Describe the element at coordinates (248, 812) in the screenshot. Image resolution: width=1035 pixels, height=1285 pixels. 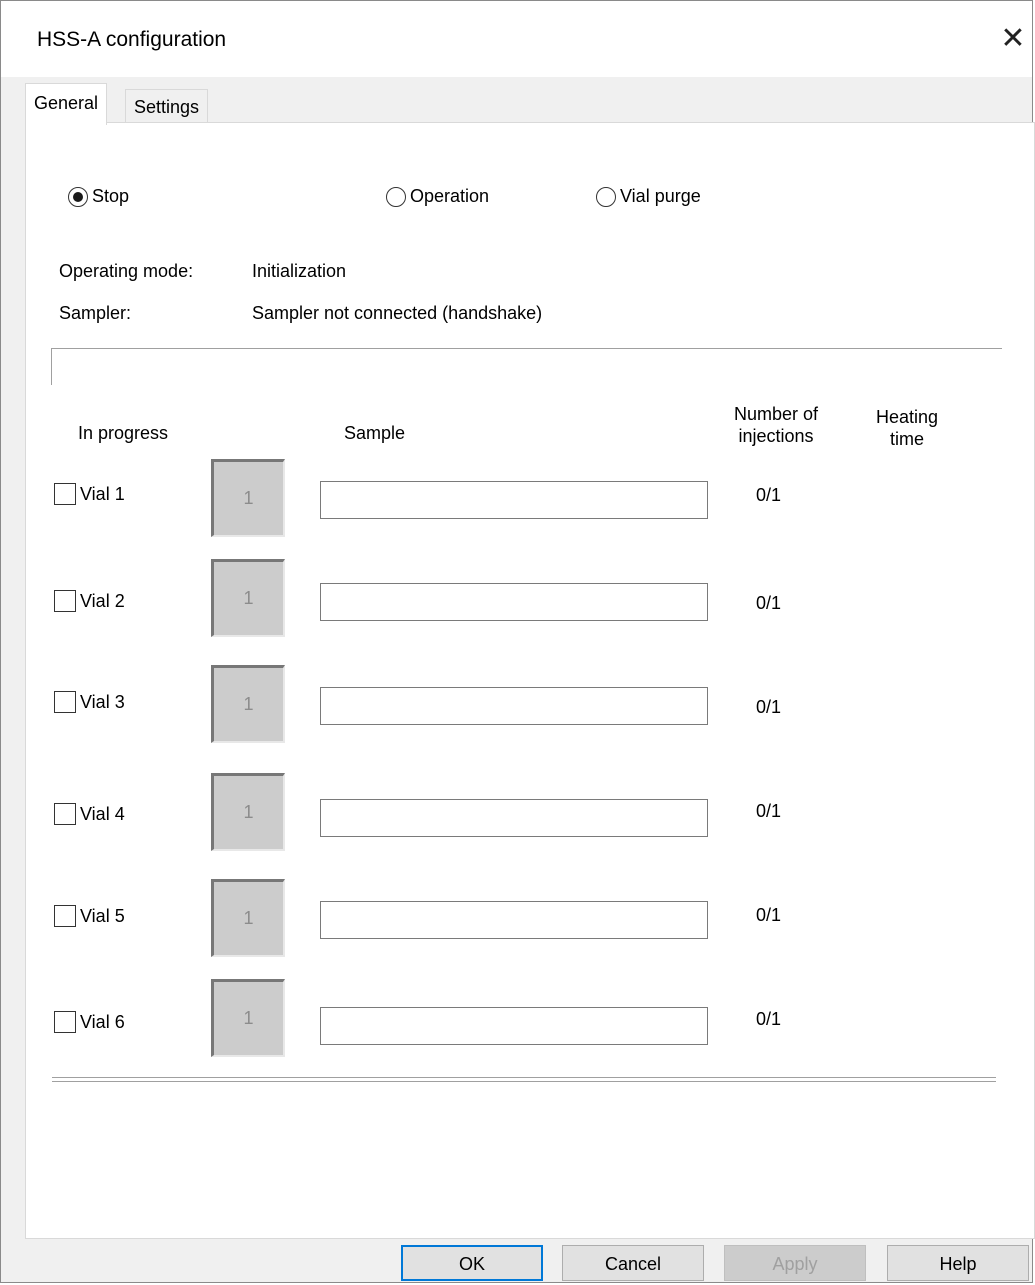
I see `vial-4-count: 1` at that location.